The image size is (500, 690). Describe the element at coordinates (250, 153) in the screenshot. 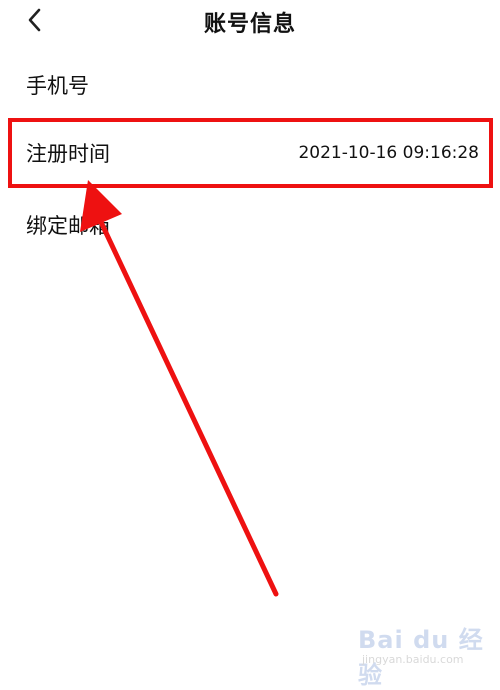

I see `registration-time-row: 注册时间 2021-10-16 09:16:28` at that location.